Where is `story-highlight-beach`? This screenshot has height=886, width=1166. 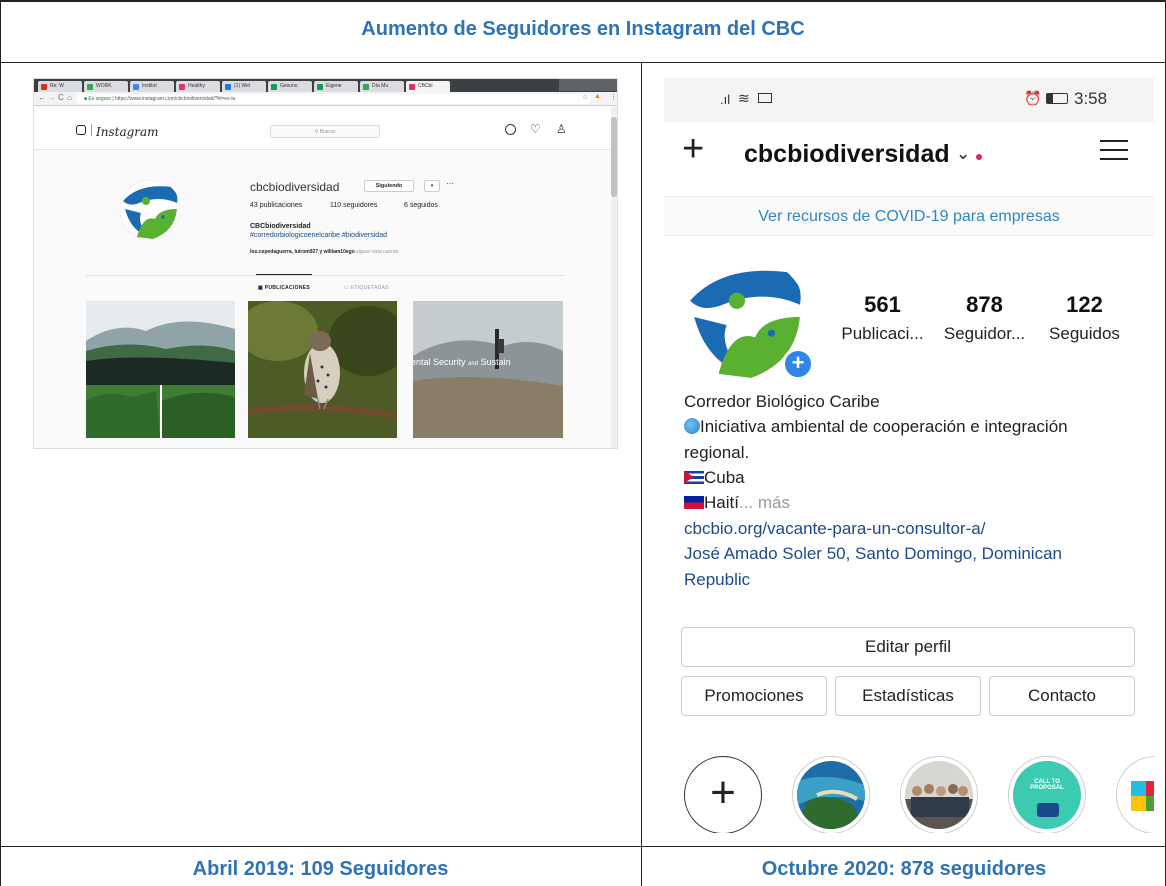 story-highlight-beach is located at coordinates (831, 794).